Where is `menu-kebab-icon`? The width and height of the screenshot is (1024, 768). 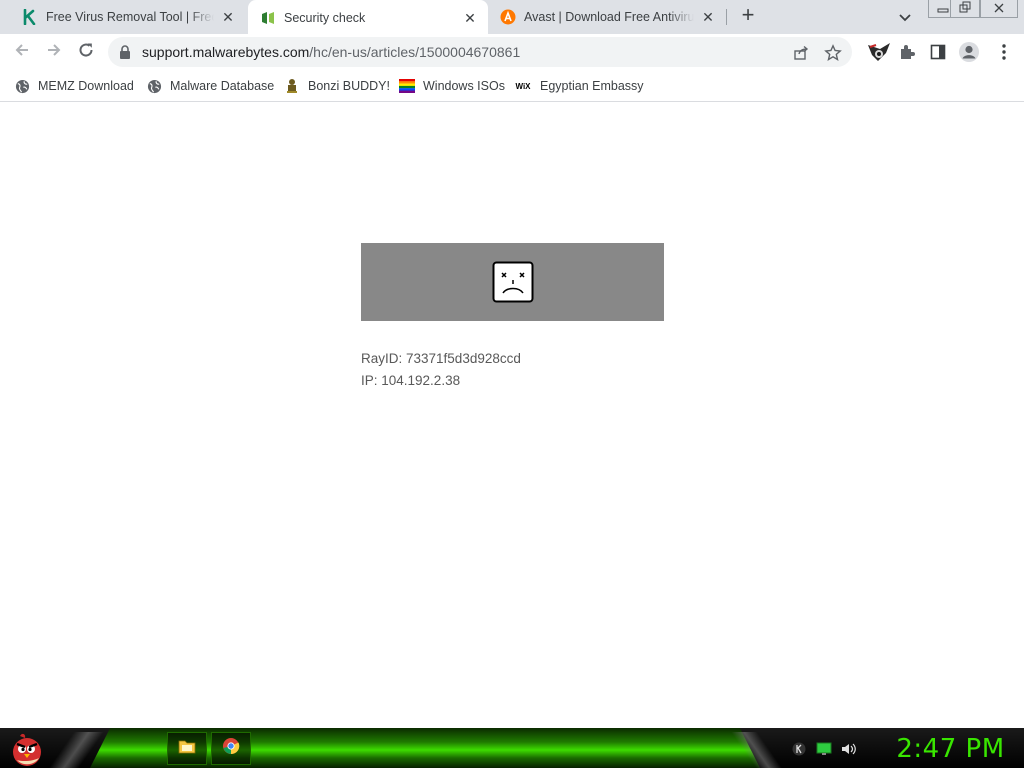 menu-kebab-icon is located at coordinates (1004, 52).